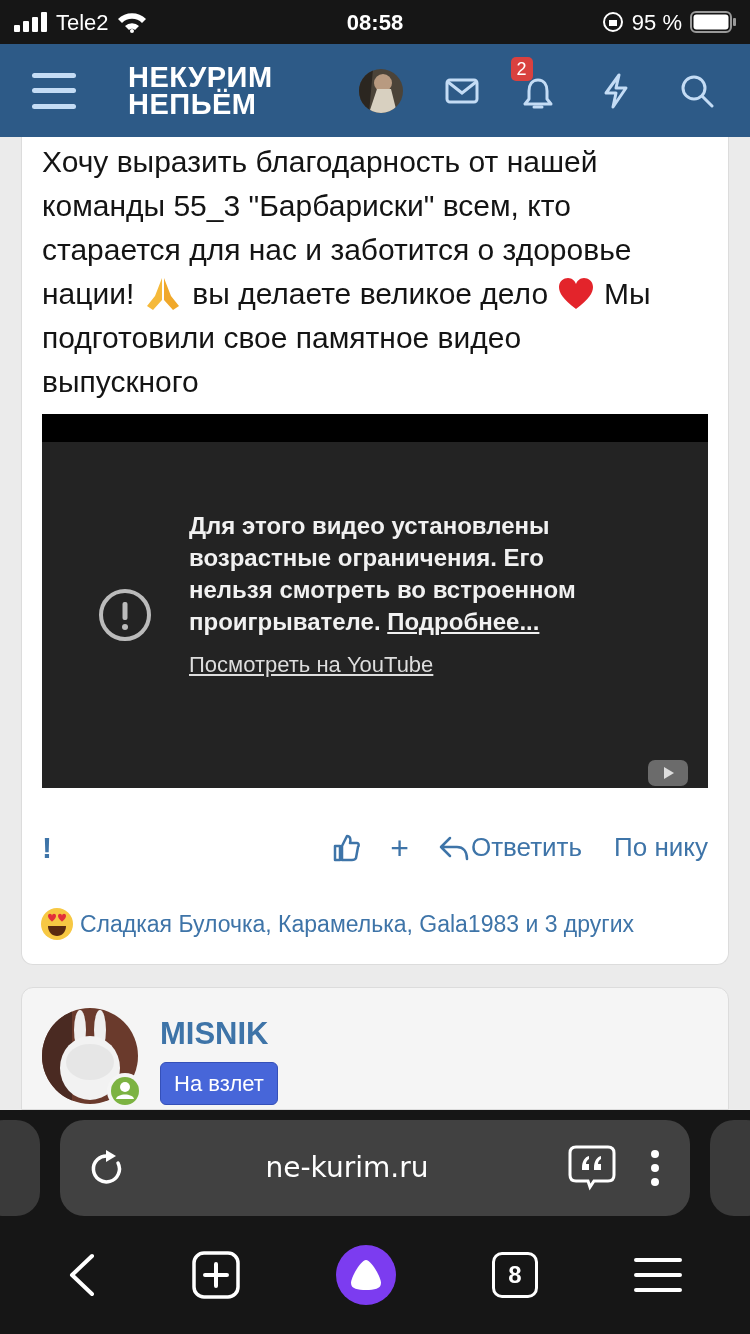  What do you see at coordinates (47, 847) in the screenshot?
I see `report-button: !` at bounding box center [47, 847].